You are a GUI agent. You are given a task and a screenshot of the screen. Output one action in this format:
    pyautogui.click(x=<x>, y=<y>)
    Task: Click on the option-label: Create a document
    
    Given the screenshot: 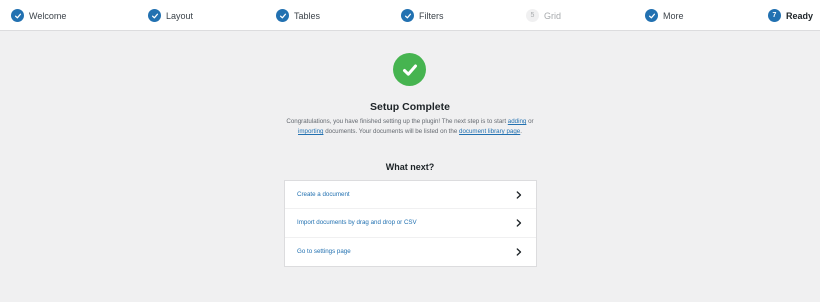 What is the action you would take?
    pyautogui.click(x=323, y=195)
    